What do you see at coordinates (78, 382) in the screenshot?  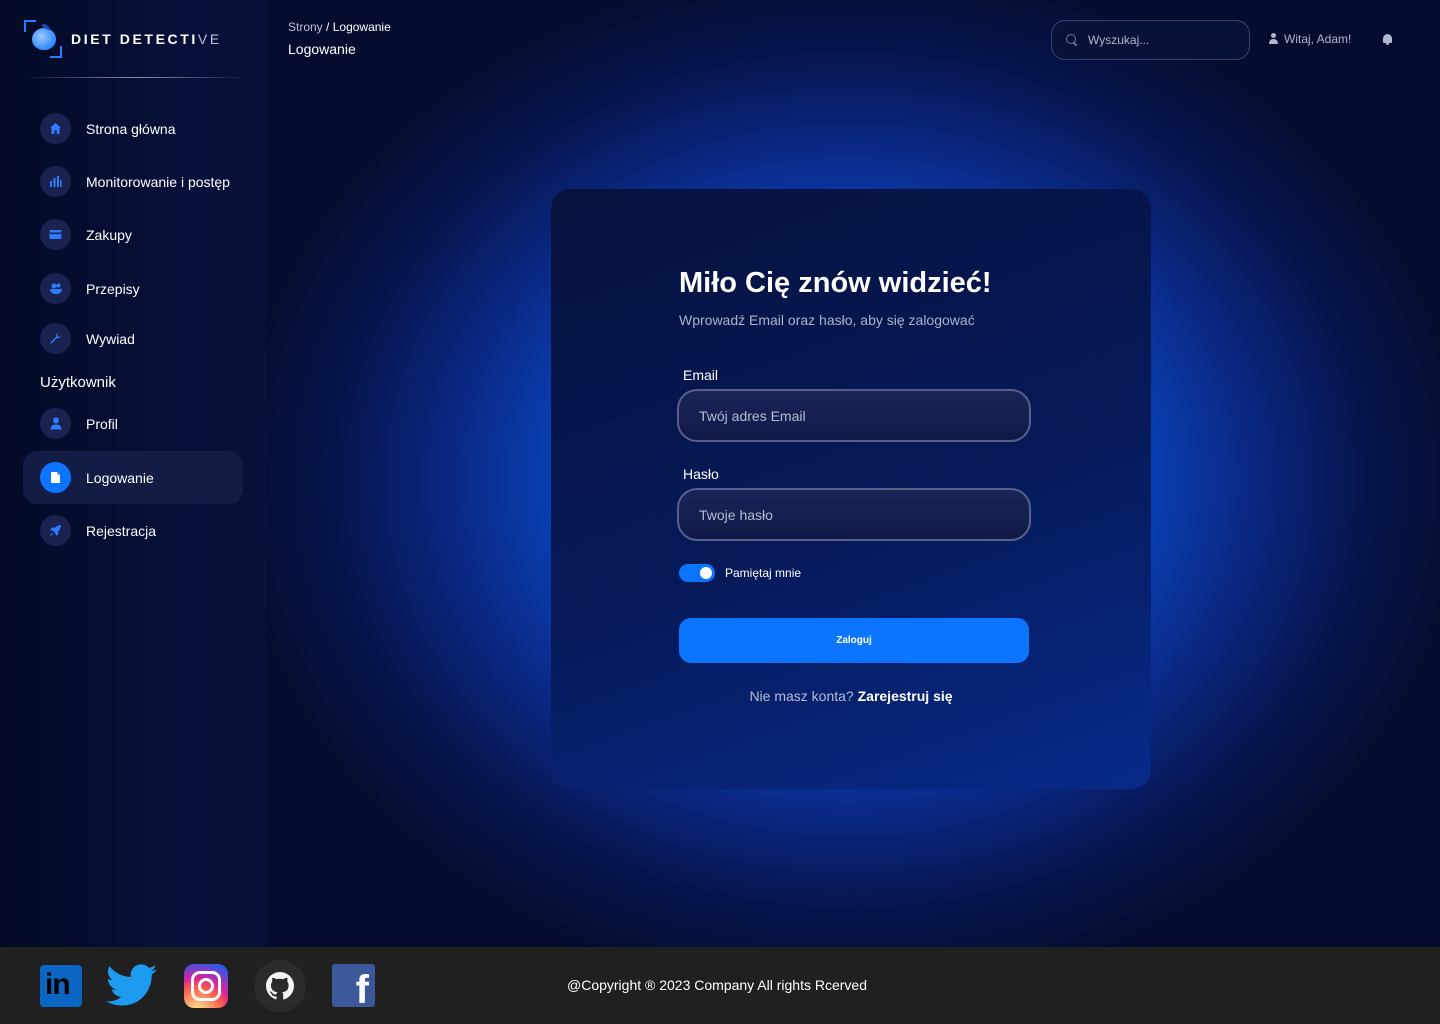 I see `sidebar-section-title: Użytkownik` at bounding box center [78, 382].